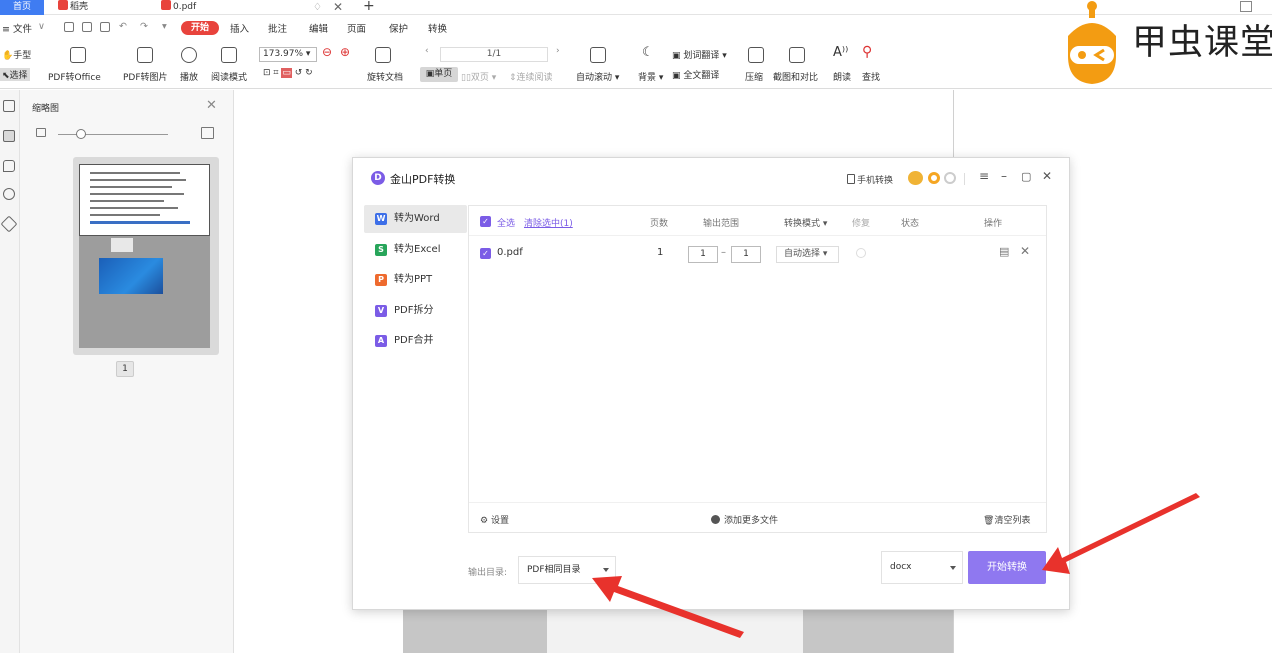 The height and width of the screenshot is (653, 1272). Describe the element at coordinates (756, 55) in the screenshot. I see `compress-icon` at that location.